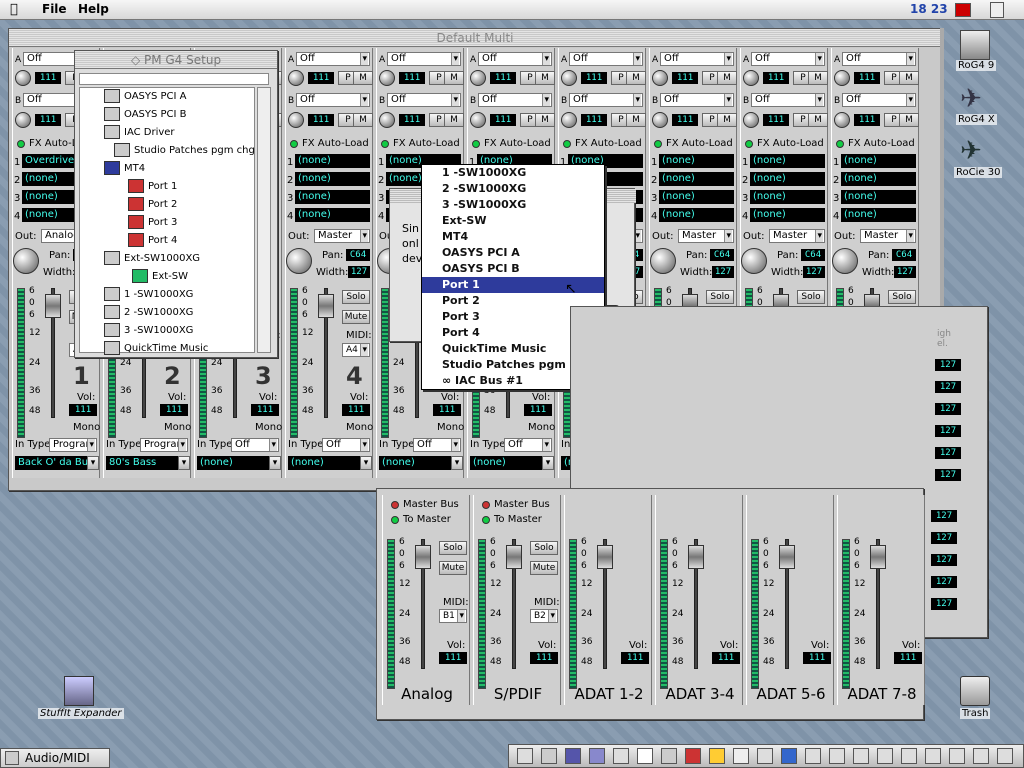  Describe the element at coordinates (395, 505) in the screenshot. I see `master-bus-led` at that location.